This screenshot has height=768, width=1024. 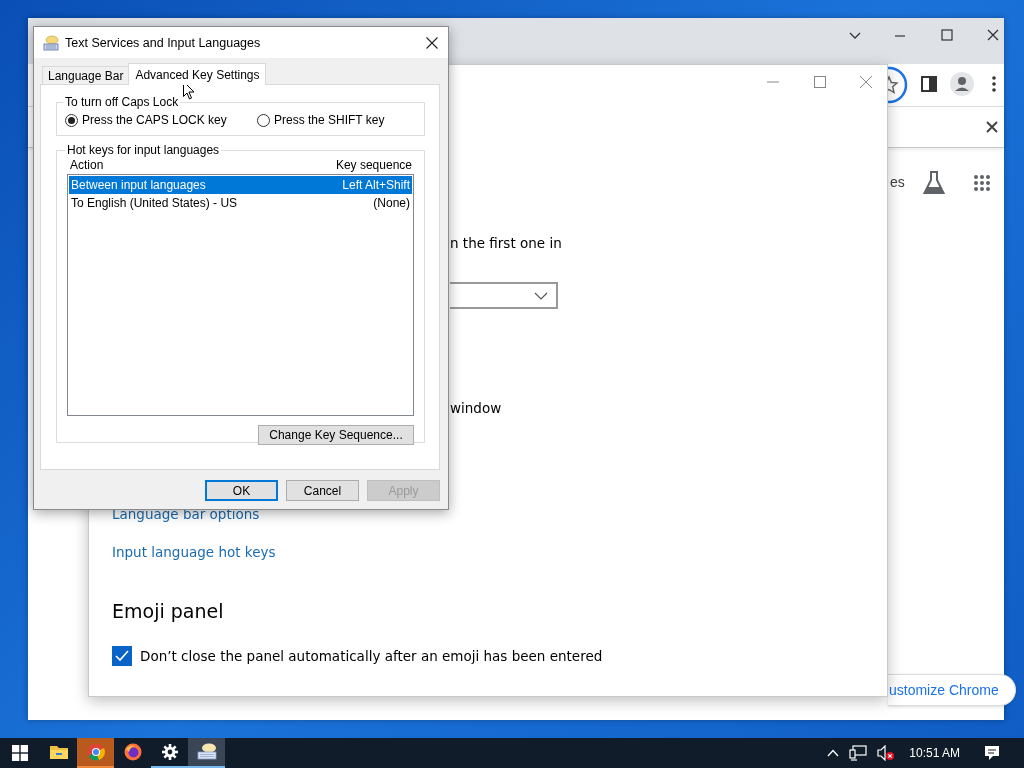 What do you see at coordinates (241, 490) in the screenshot?
I see `dialog-button: OK` at bounding box center [241, 490].